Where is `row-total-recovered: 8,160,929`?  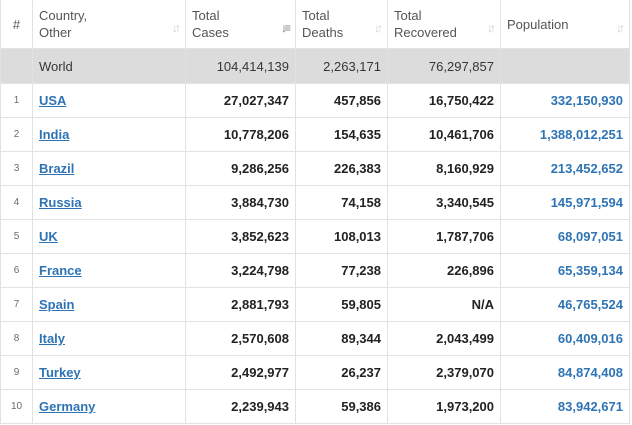
row-total-recovered: 8,160,929 is located at coordinates (444, 168).